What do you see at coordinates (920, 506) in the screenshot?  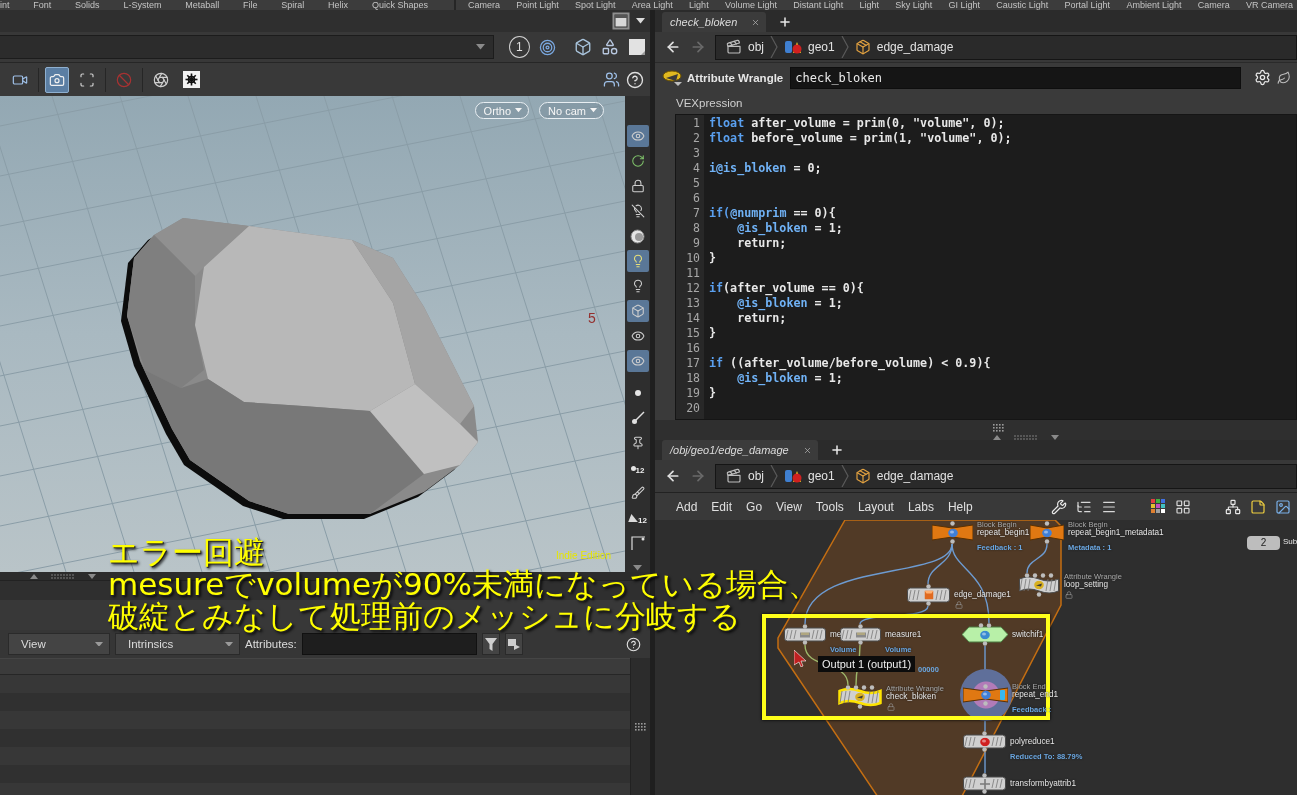 I see `menu-item: Labs` at bounding box center [920, 506].